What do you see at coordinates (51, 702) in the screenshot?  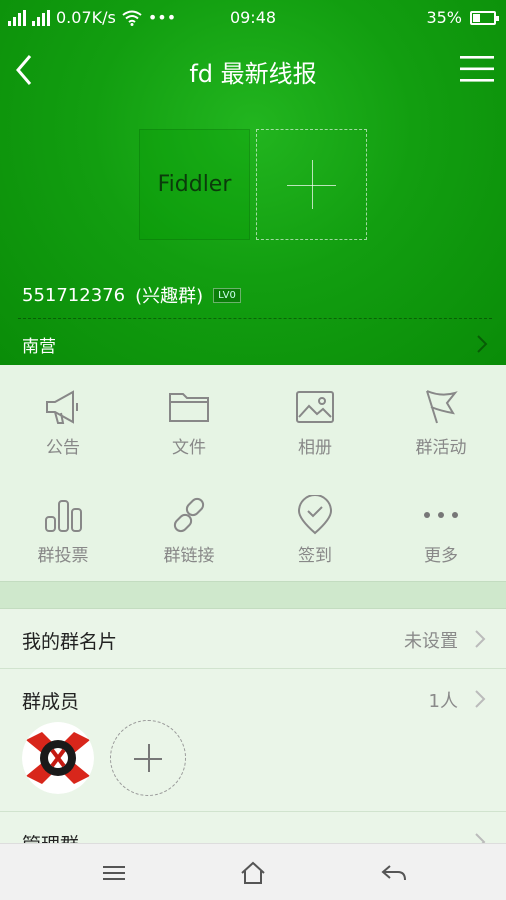 I see `members-label: 群成员` at bounding box center [51, 702].